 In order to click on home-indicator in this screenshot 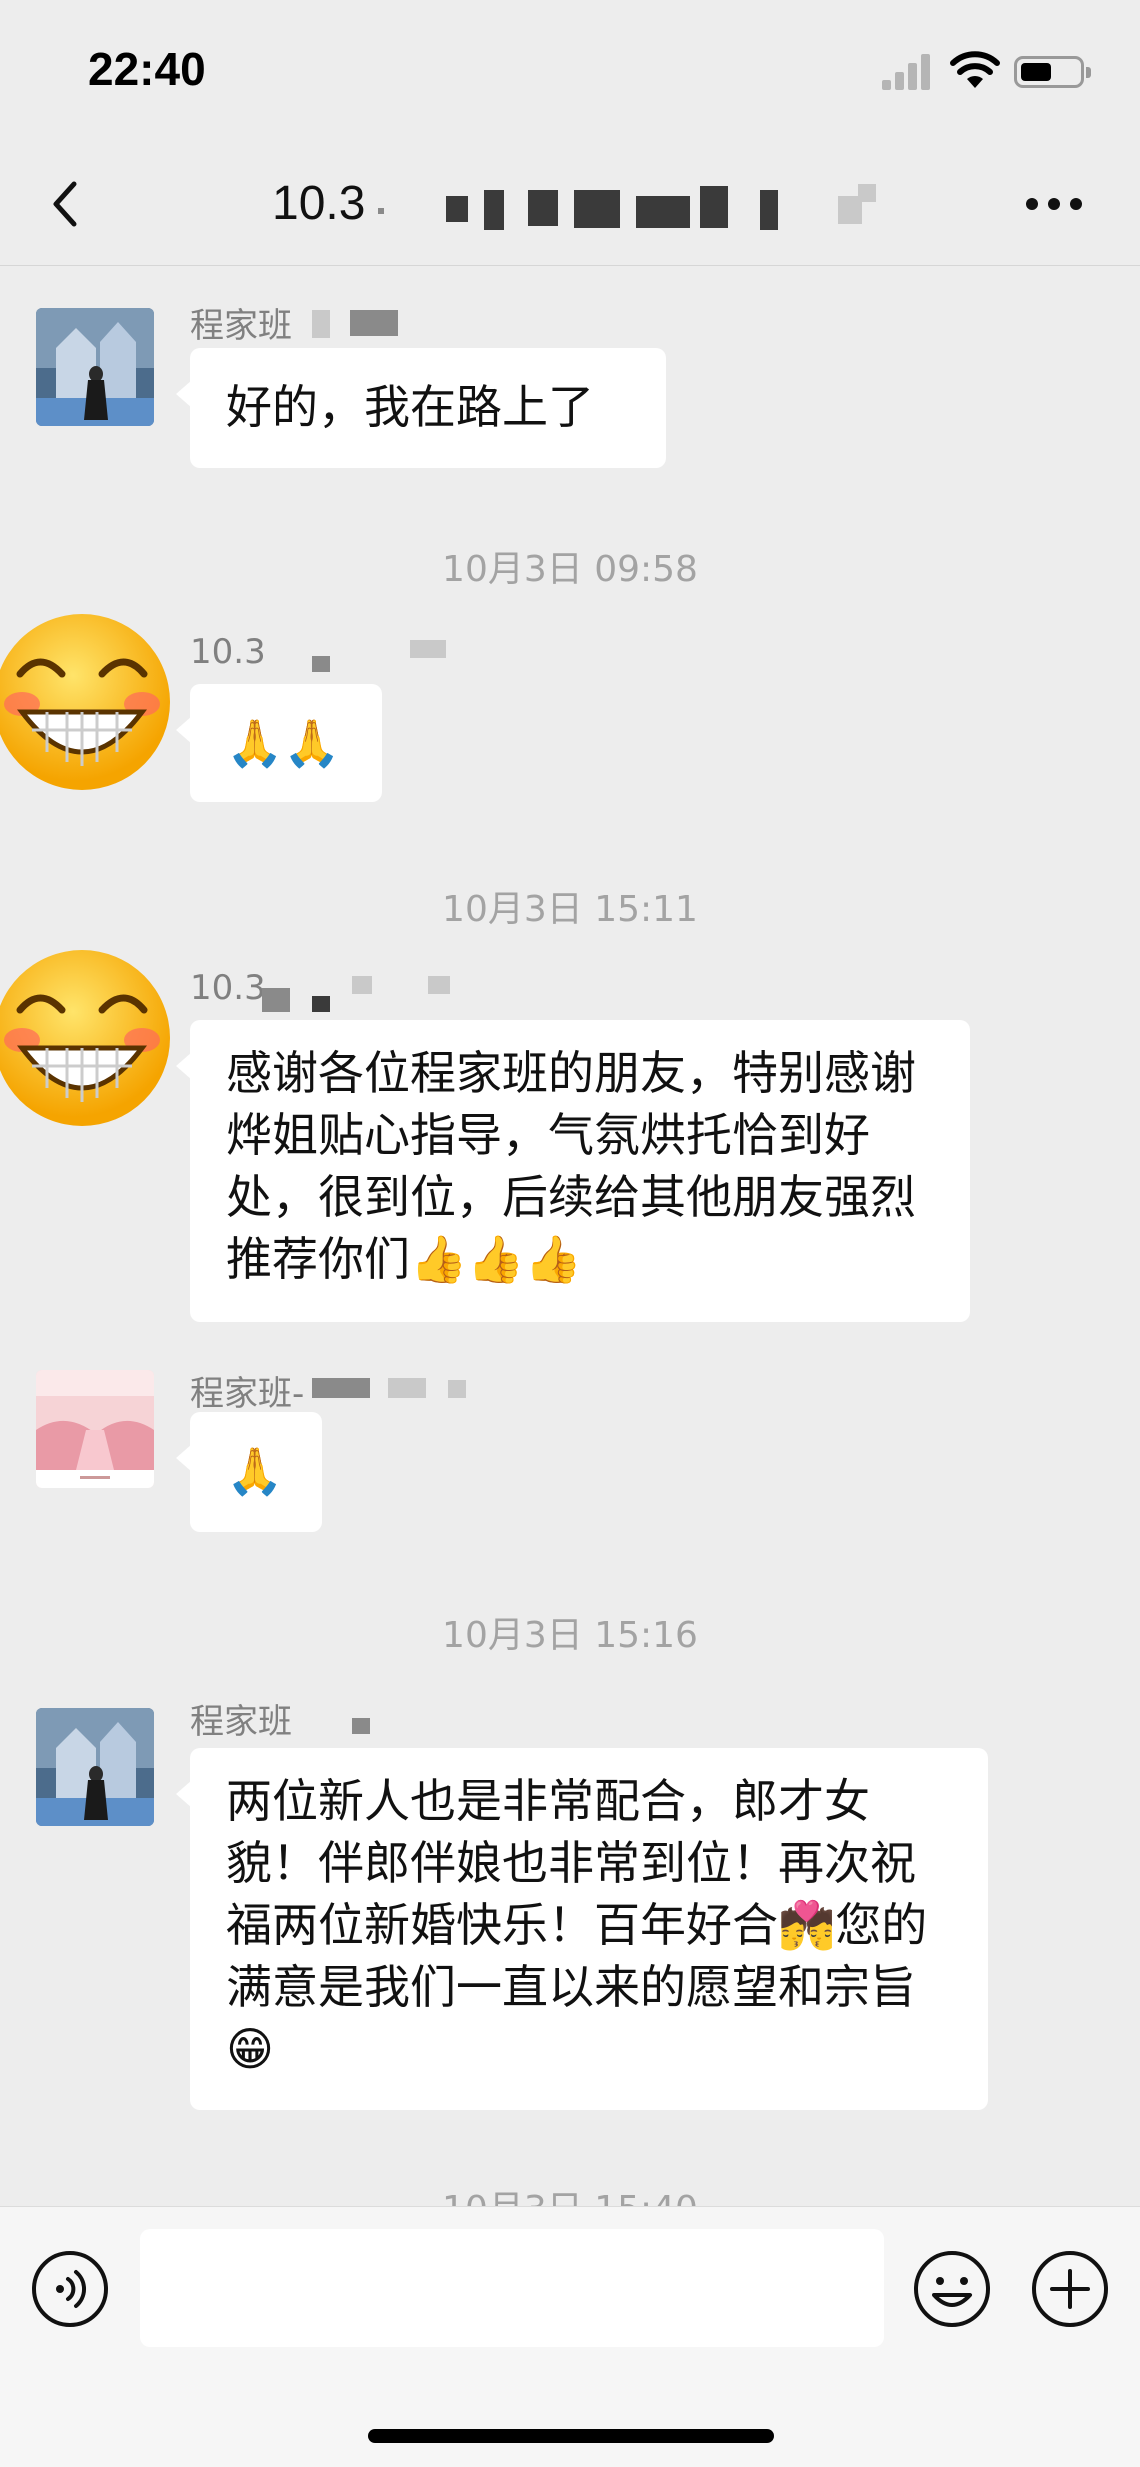, I will do `click(571, 2436)`.